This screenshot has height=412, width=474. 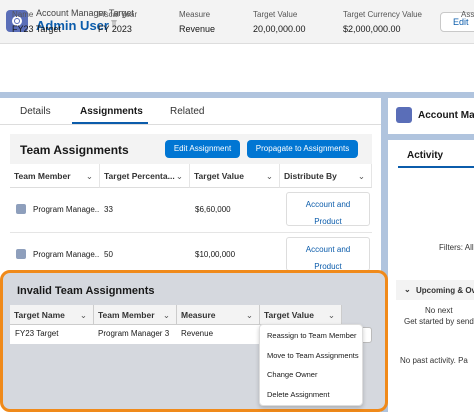 What do you see at coordinates (218, 315) in the screenshot?
I see `column-measure: Measure ⌄` at bounding box center [218, 315].